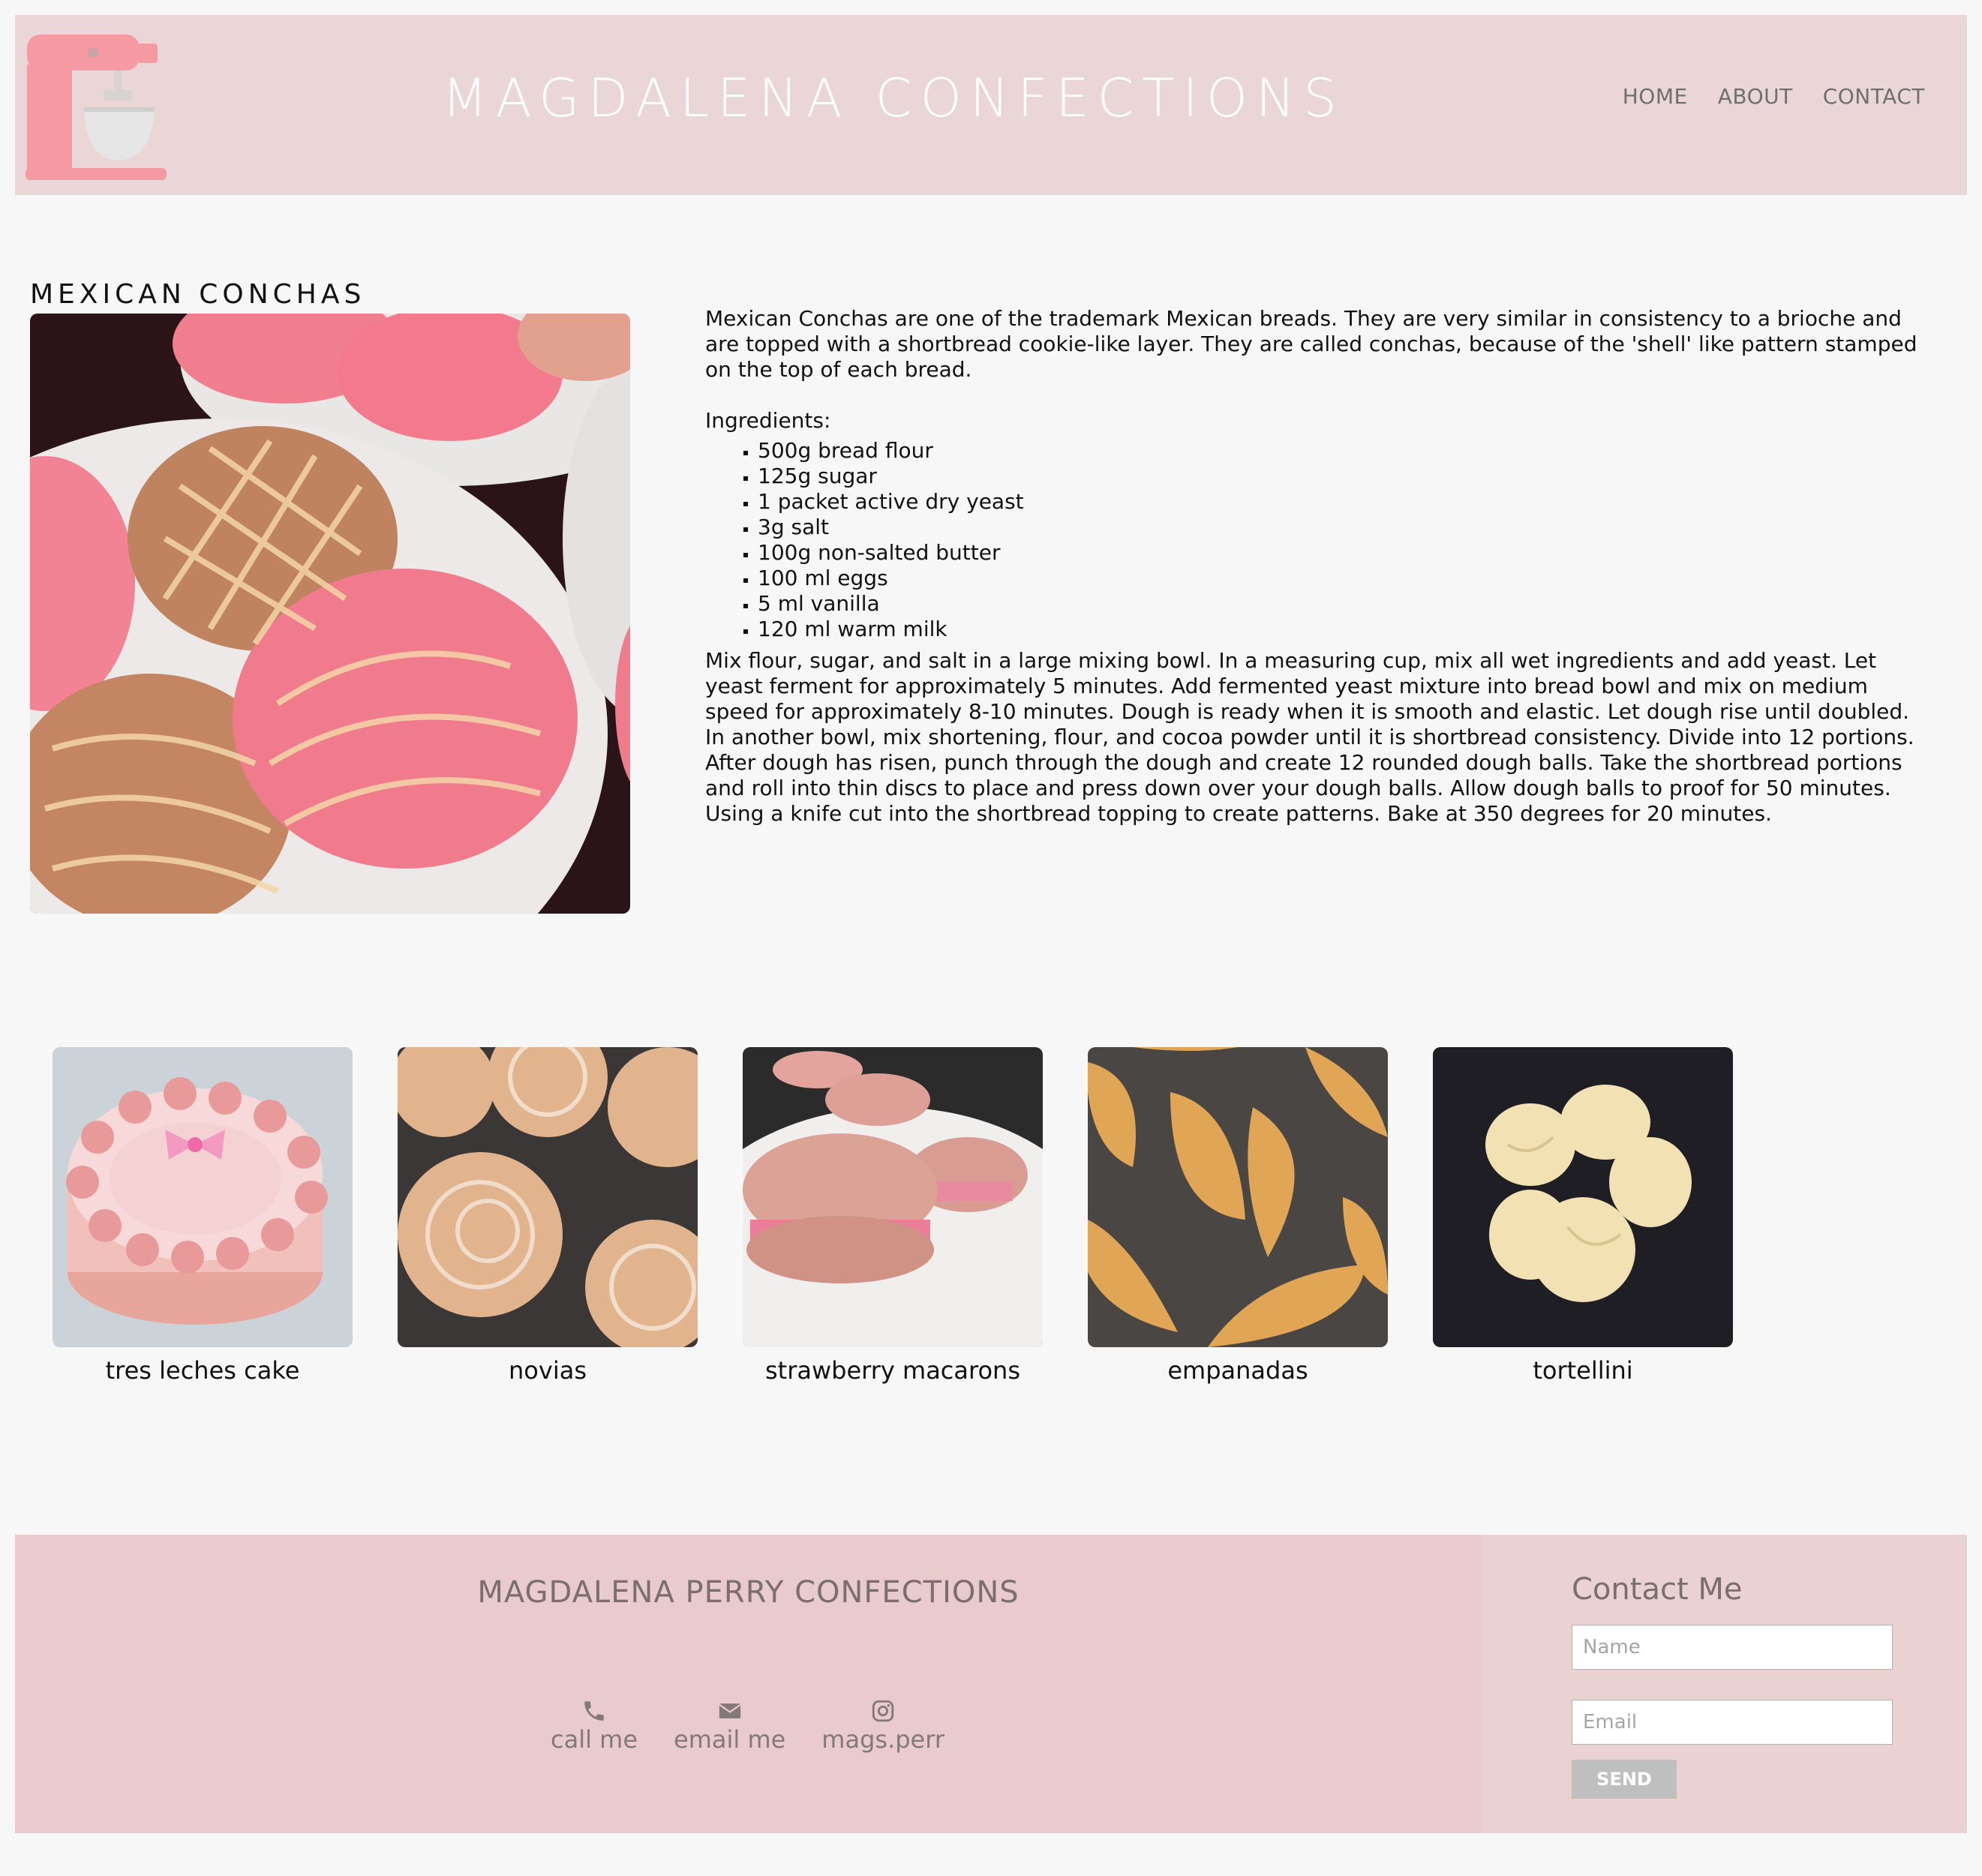 The height and width of the screenshot is (1876, 1982). I want to click on name-field, so click(1732, 1647).